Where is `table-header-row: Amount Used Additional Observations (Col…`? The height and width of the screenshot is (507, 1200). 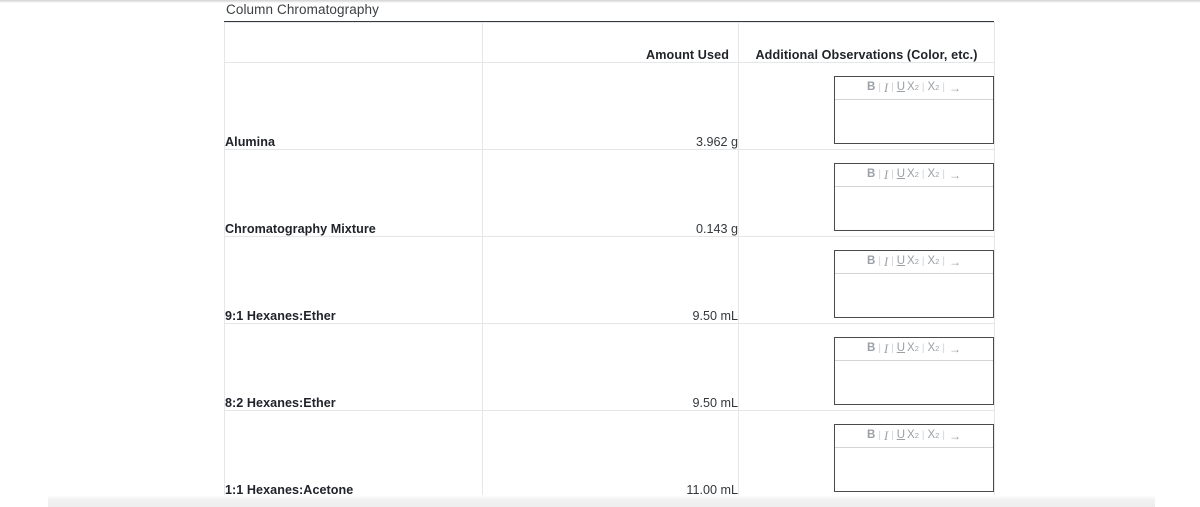
table-header-row: Amount Used Additional Observations (Col… is located at coordinates (609, 42).